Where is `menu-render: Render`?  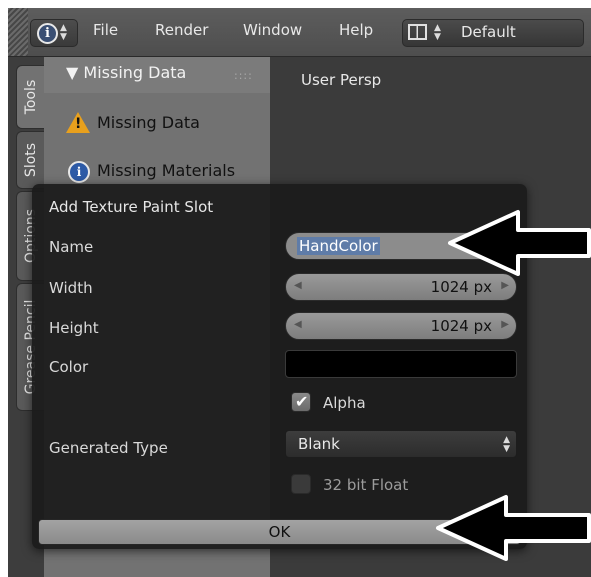 menu-render: Render is located at coordinates (181, 30).